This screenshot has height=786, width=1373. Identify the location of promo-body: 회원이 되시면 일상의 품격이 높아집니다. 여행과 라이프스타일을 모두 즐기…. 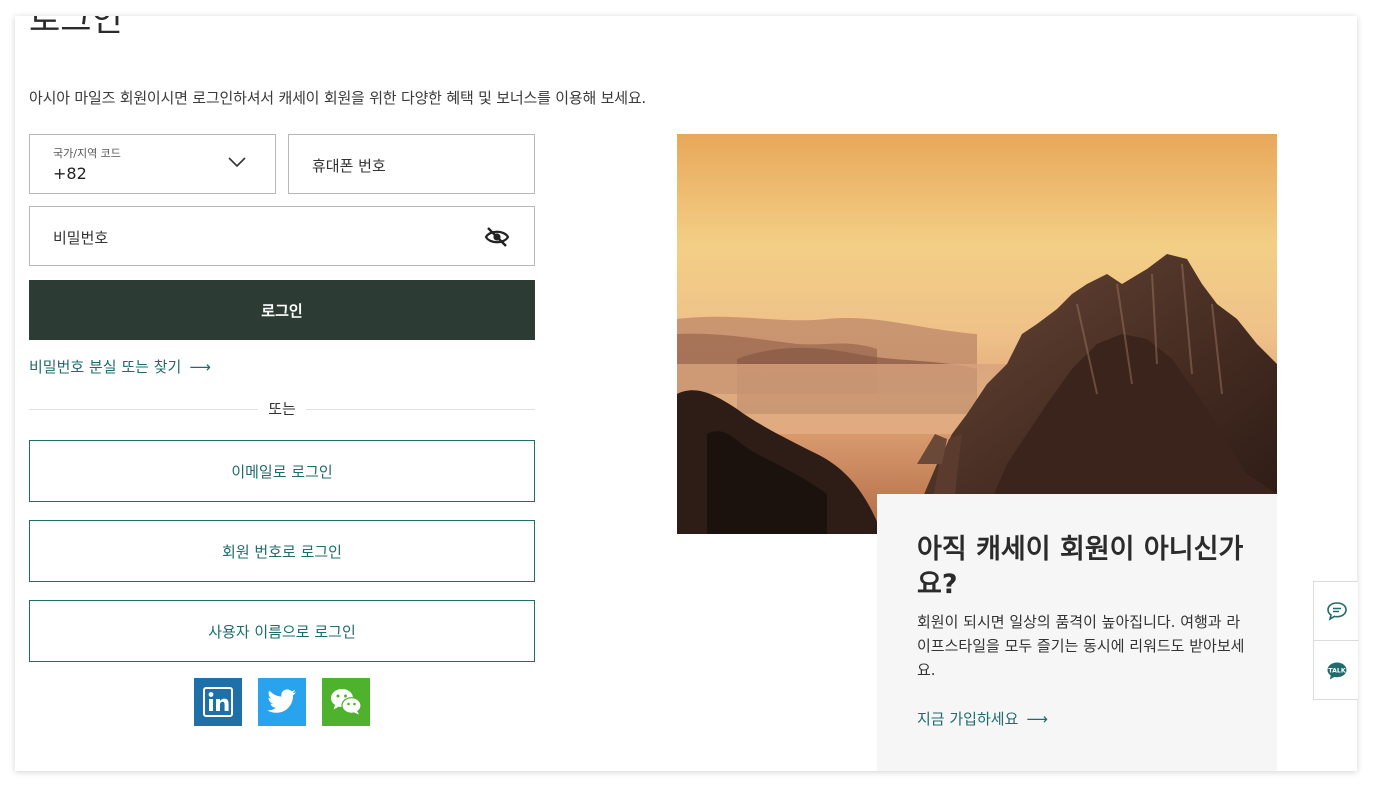
(1081, 646).